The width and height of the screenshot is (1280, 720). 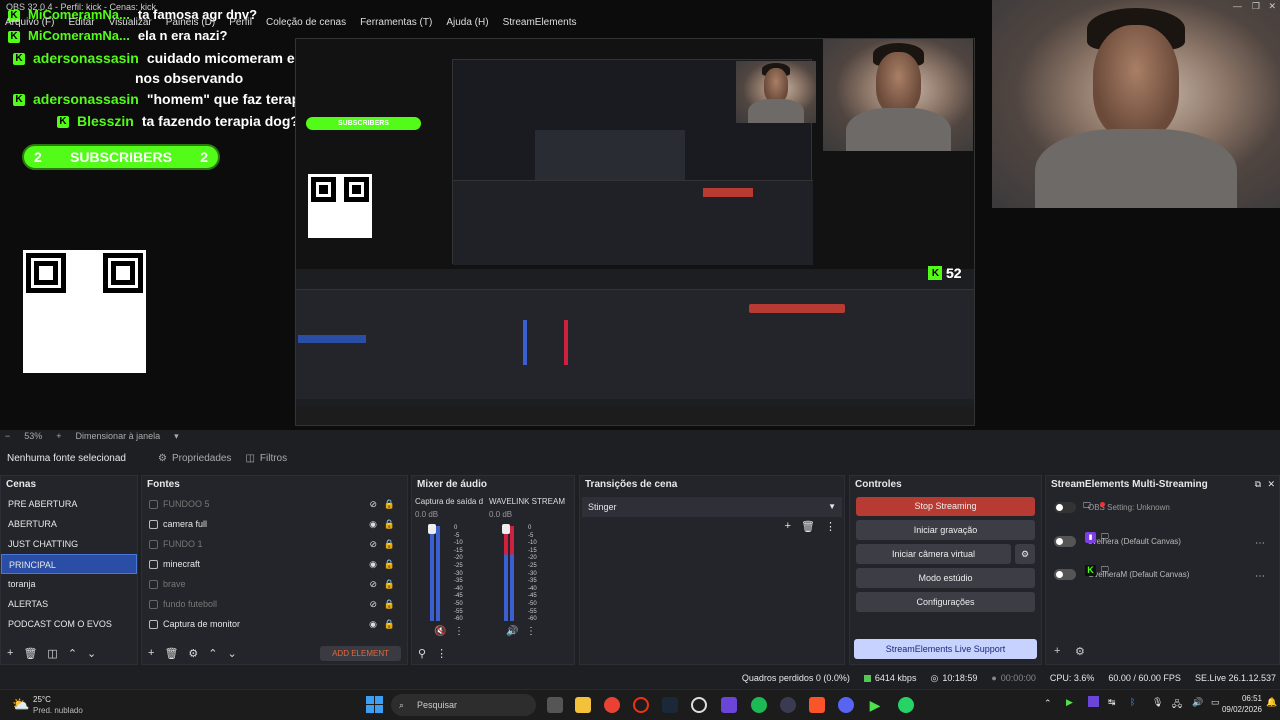 What do you see at coordinates (118, 436) in the screenshot?
I see `zoom-mode: Dimensionar à janela` at bounding box center [118, 436].